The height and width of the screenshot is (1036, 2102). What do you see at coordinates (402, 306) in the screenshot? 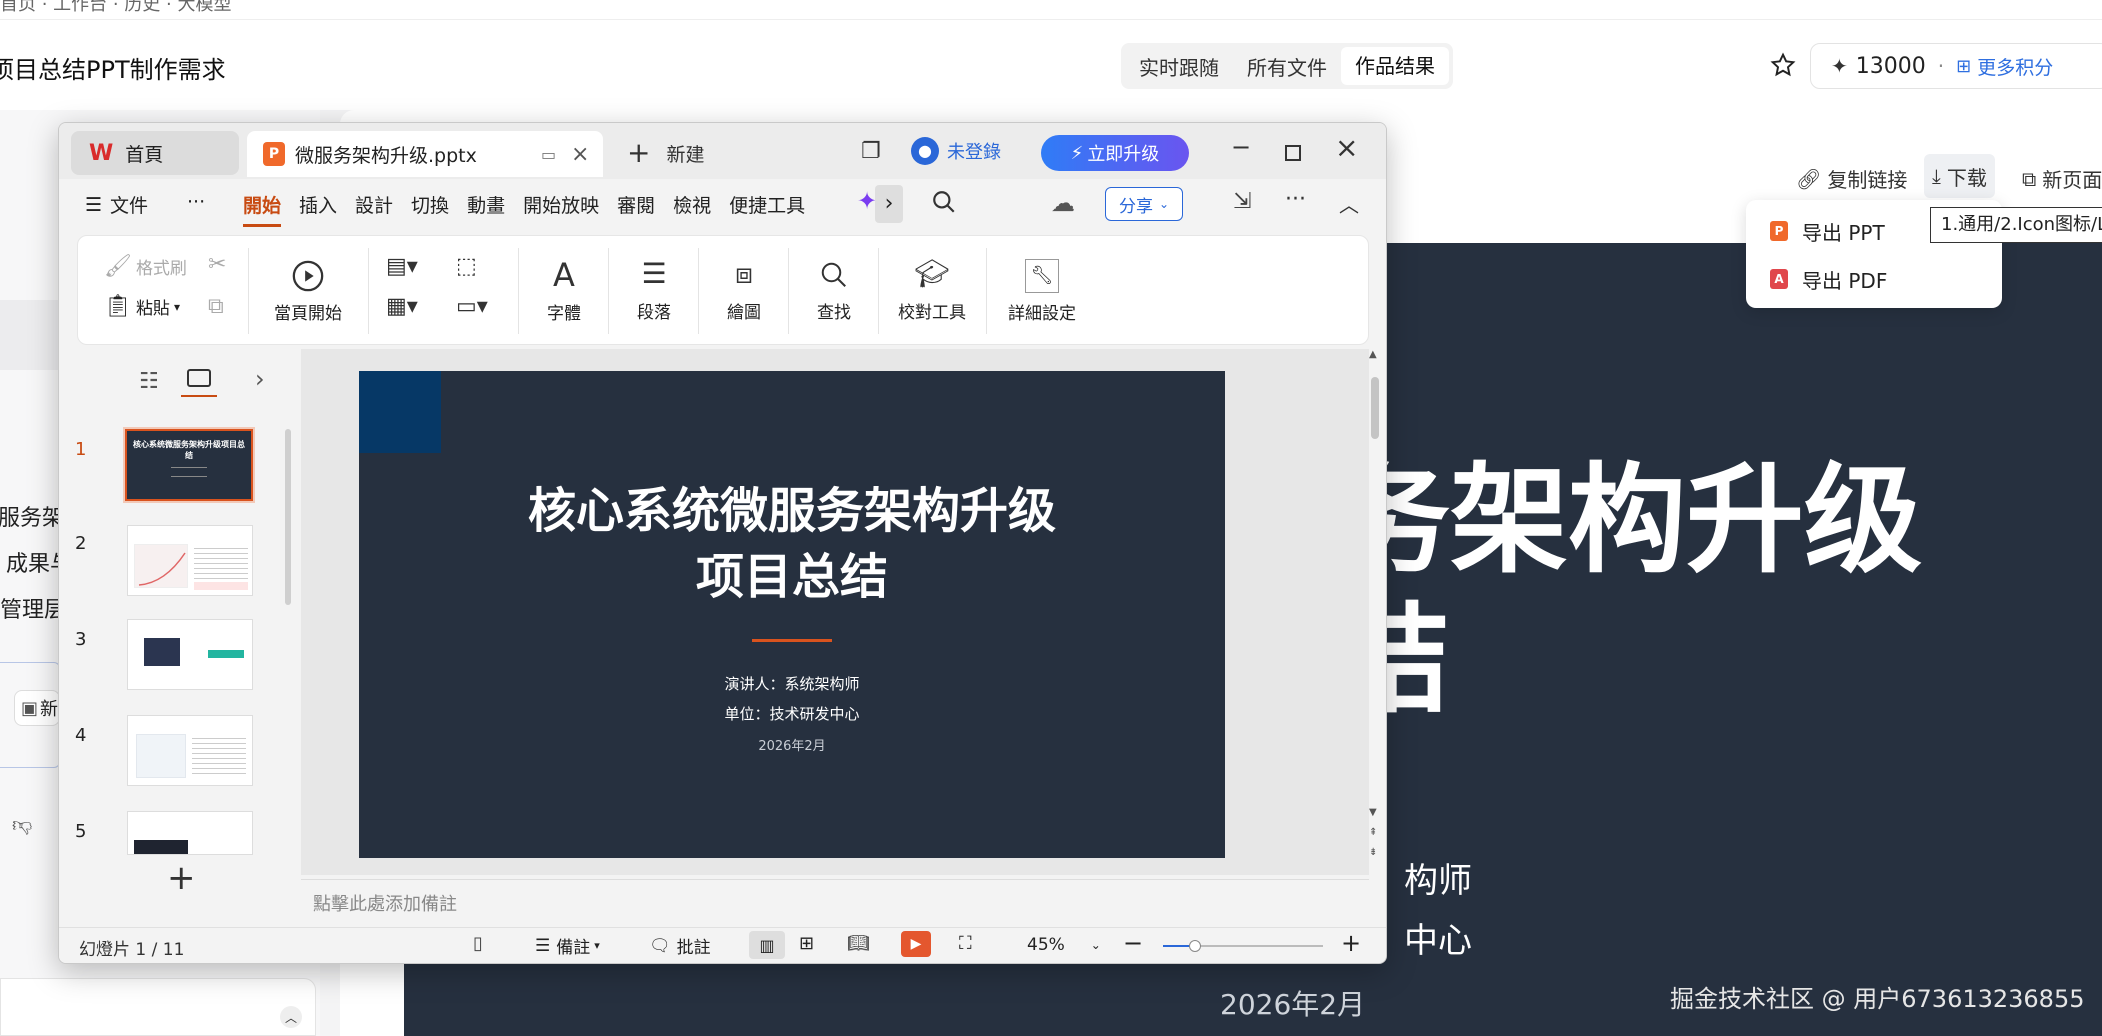
I see `layout-icon: ▦▾` at bounding box center [402, 306].